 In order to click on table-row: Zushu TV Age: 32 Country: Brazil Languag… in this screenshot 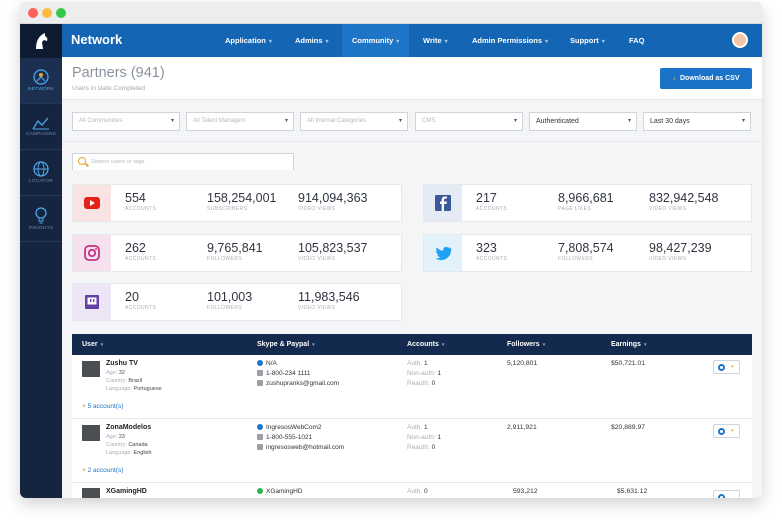, I will do `click(412, 387)`.